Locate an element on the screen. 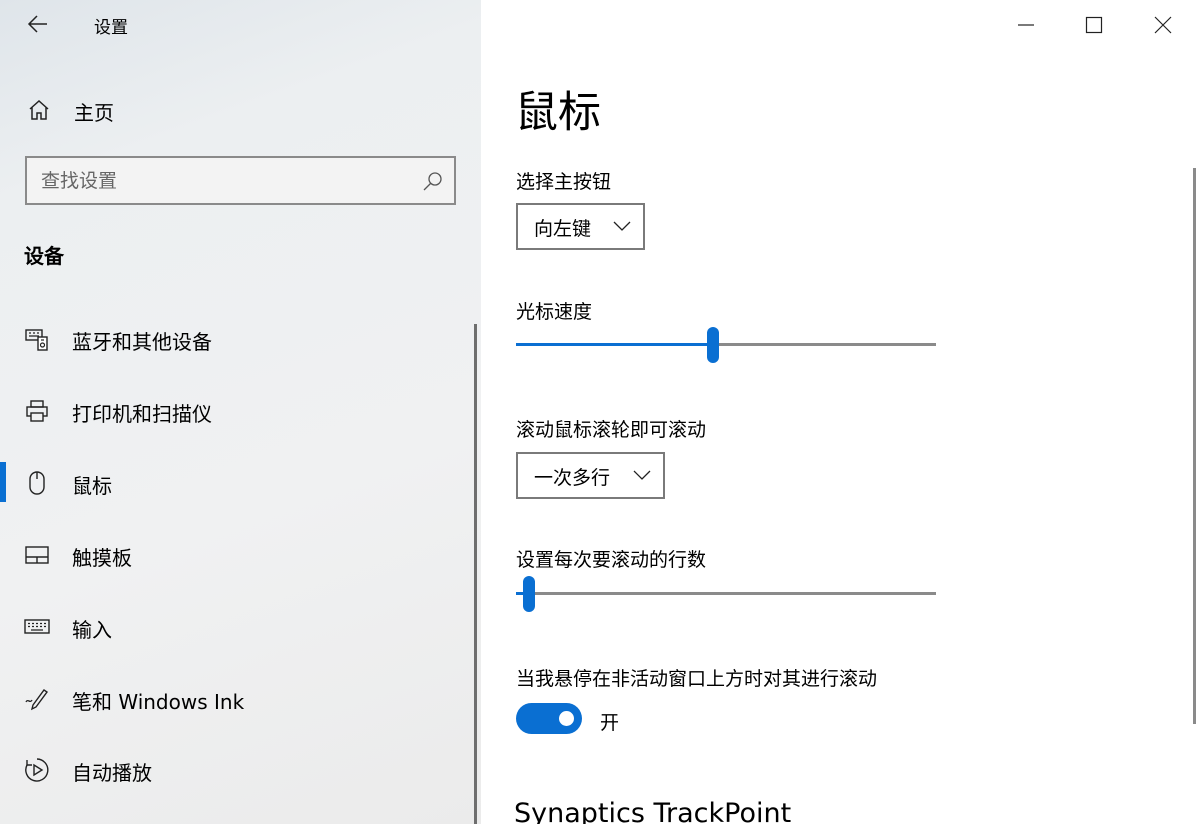 Image resolution: width=1200 pixels, height=824 pixels. close-button is located at coordinates (1163, 25).